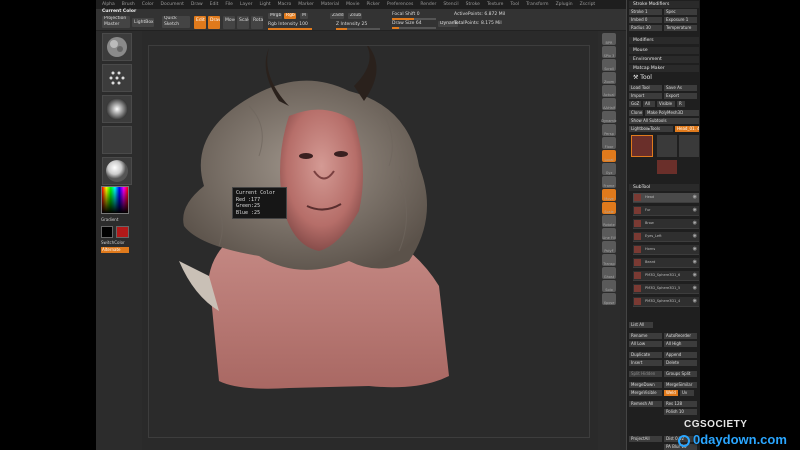 This screenshot has width=800, height=450. What do you see at coordinates (645, 439) in the screenshot?
I see `project-all-button: ProjectAll` at bounding box center [645, 439].